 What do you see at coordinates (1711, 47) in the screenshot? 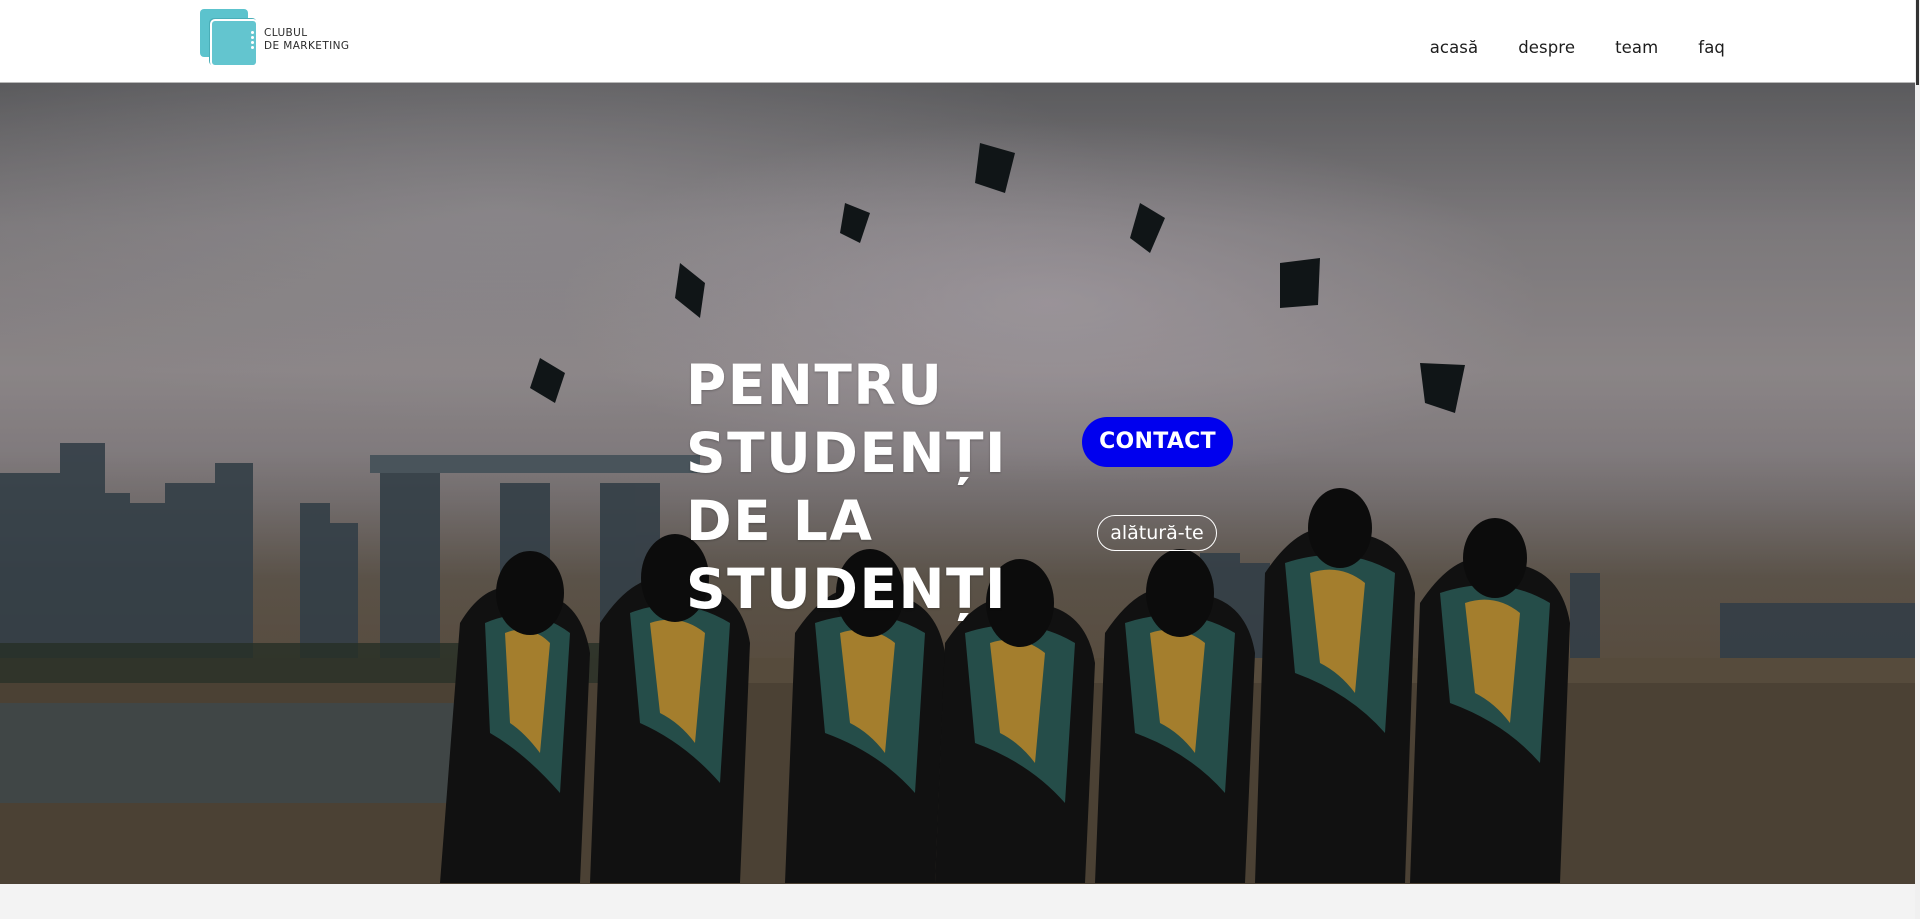
I see `nav-link-faq: faq` at bounding box center [1711, 47].